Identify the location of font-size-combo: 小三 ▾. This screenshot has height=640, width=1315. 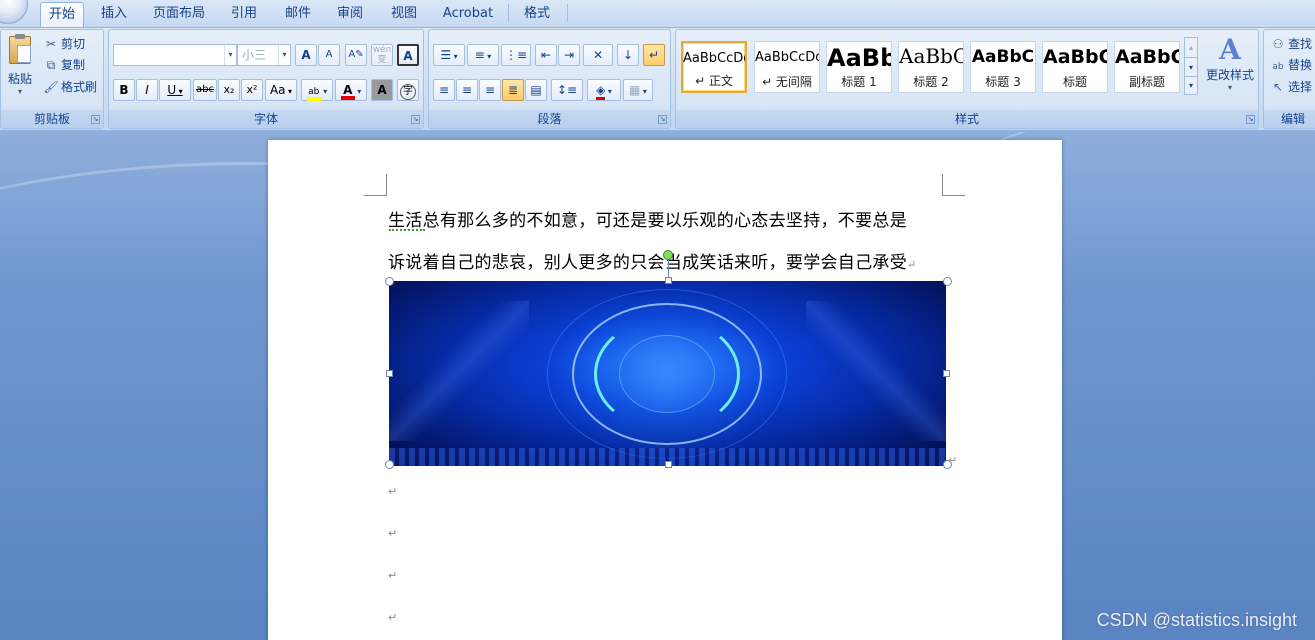
(264, 55).